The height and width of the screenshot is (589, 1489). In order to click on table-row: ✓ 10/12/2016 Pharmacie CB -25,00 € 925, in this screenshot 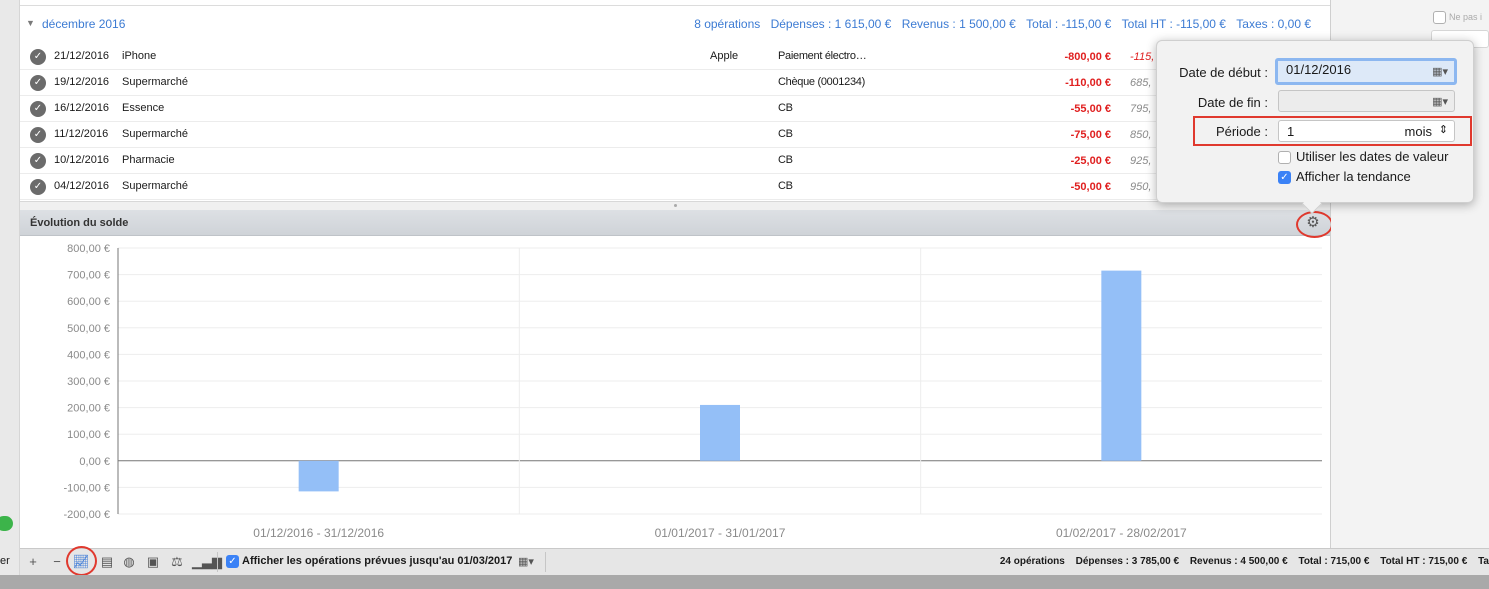, I will do `click(675, 161)`.